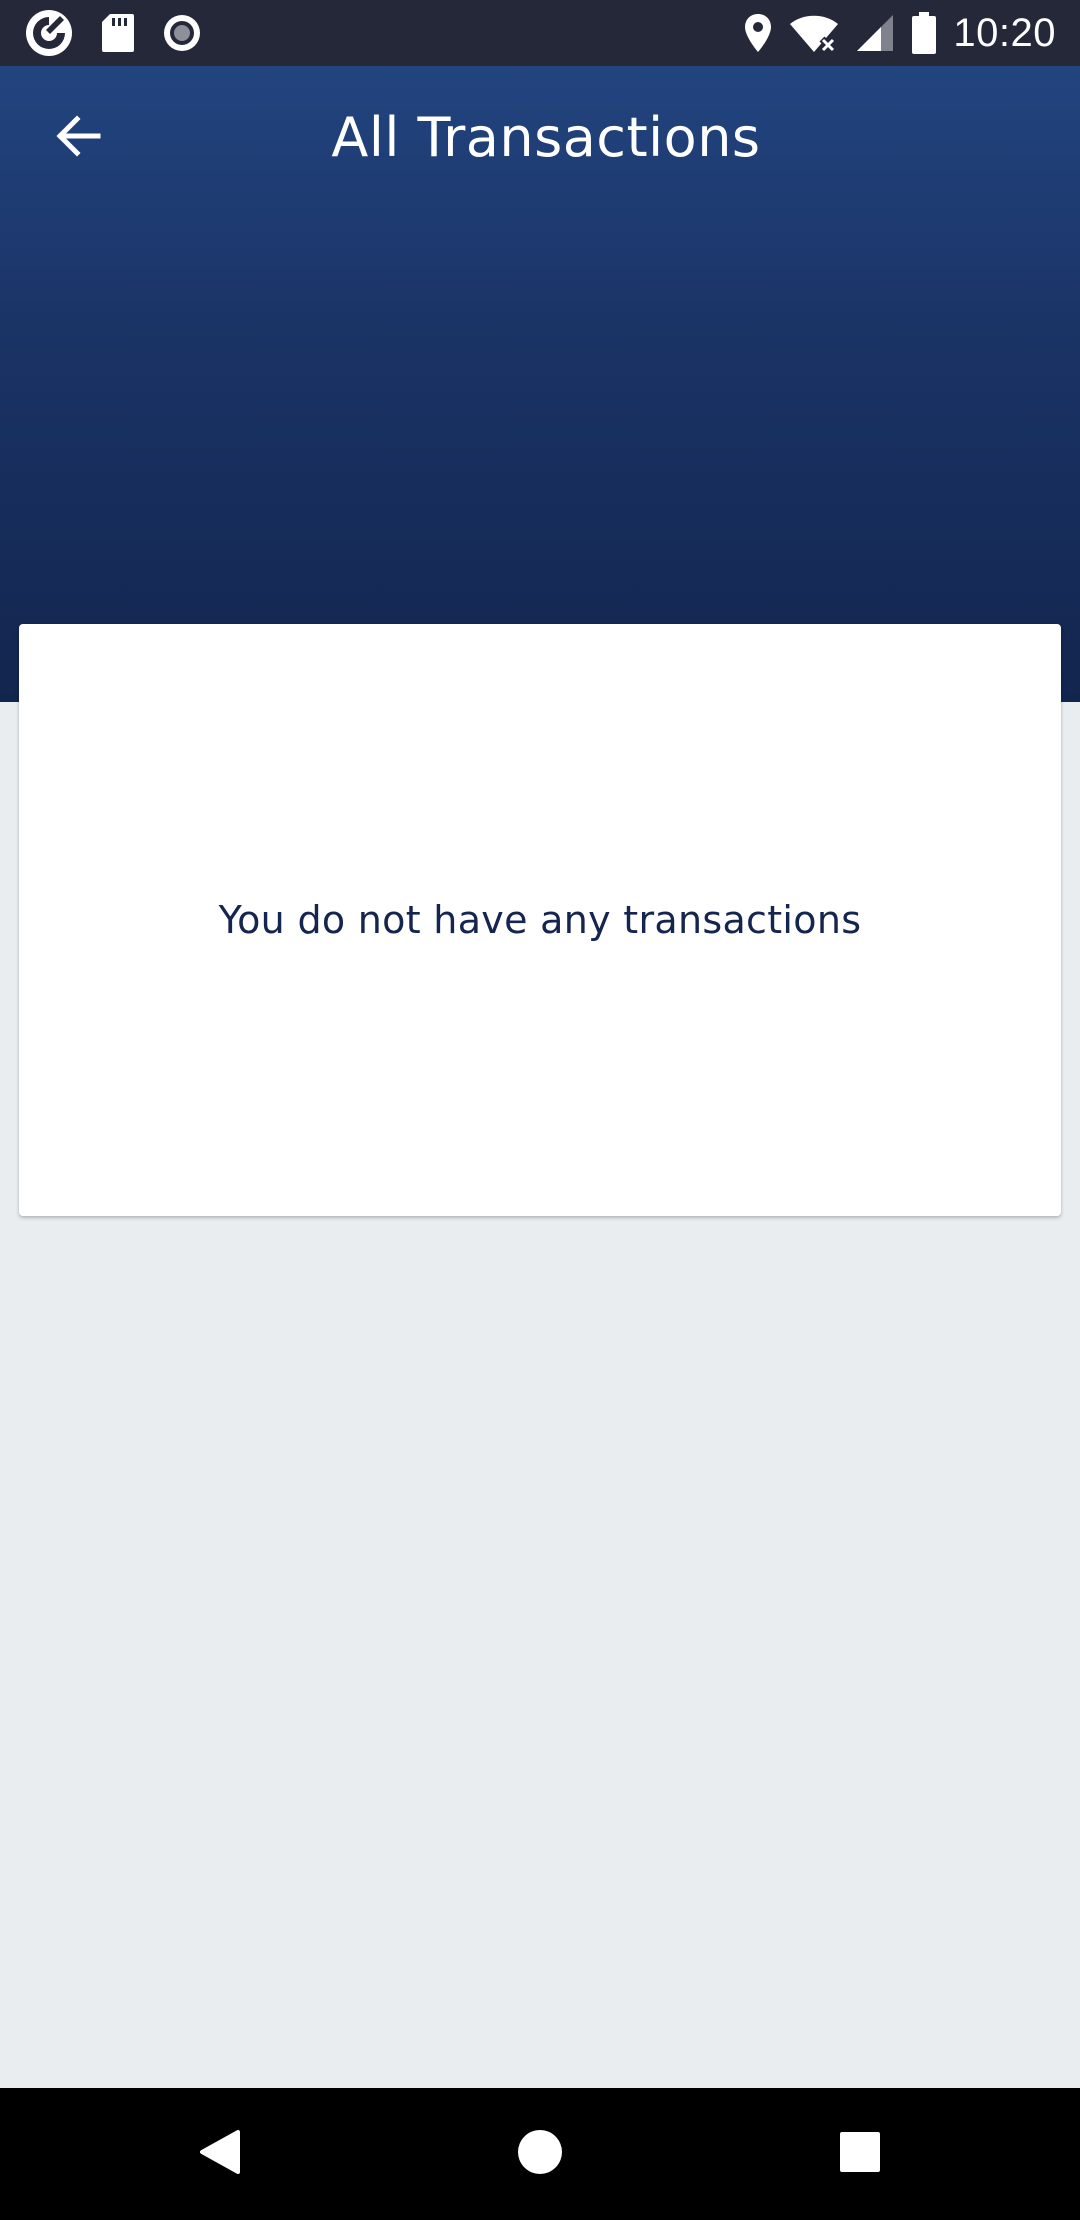 The height and width of the screenshot is (2220, 1080). What do you see at coordinates (924, 33) in the screenshot?
I see `battery-icon` at bounding box center [924, 33].